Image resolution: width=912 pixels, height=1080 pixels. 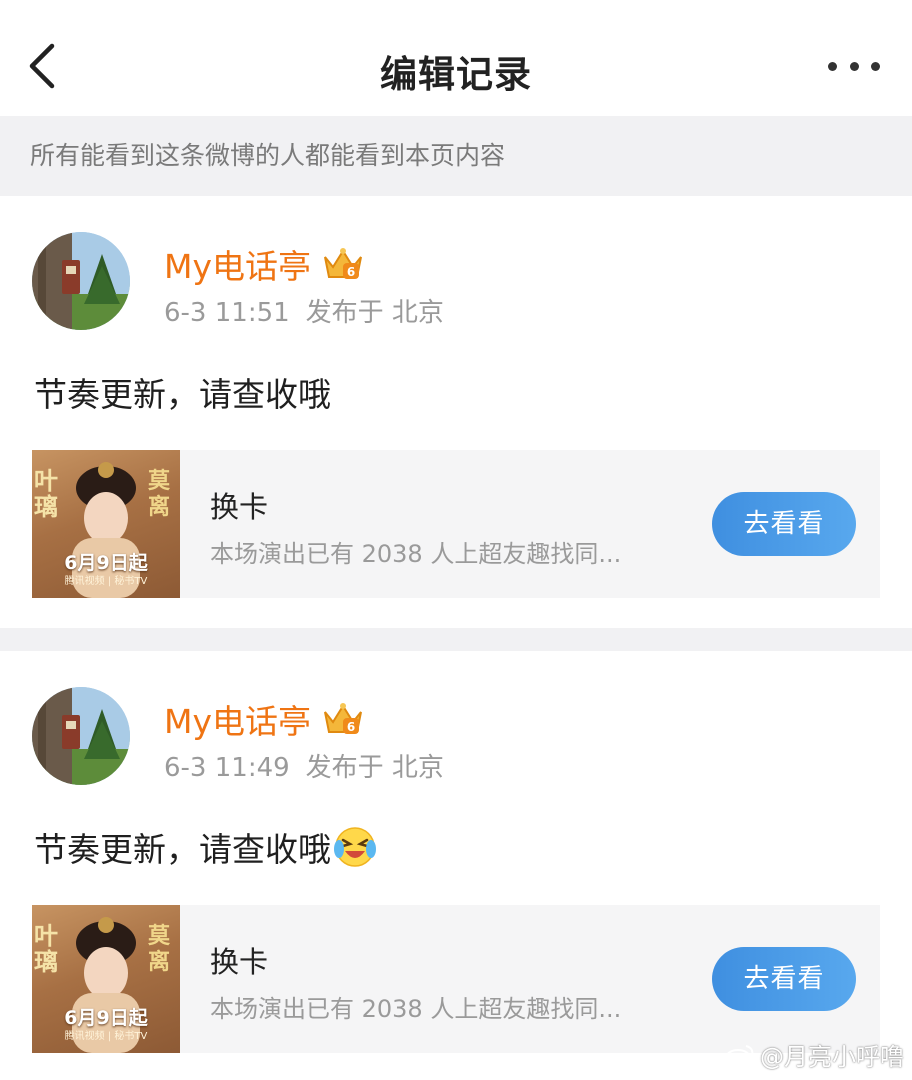 What do you see at coordinates (227, 313) in the screenshot?
I see `post-time: 6-3 11:51` at bounding box center [227, 313].